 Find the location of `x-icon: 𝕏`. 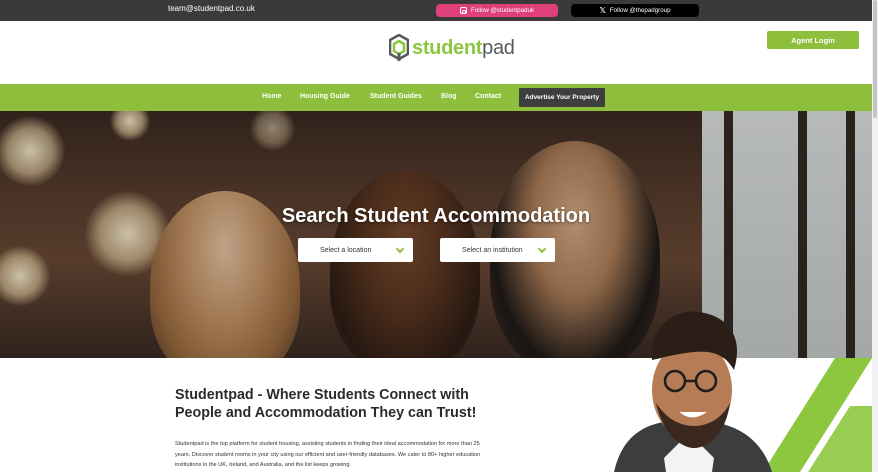

x-icon: 𝕏 is located at coordinates (602, 10).